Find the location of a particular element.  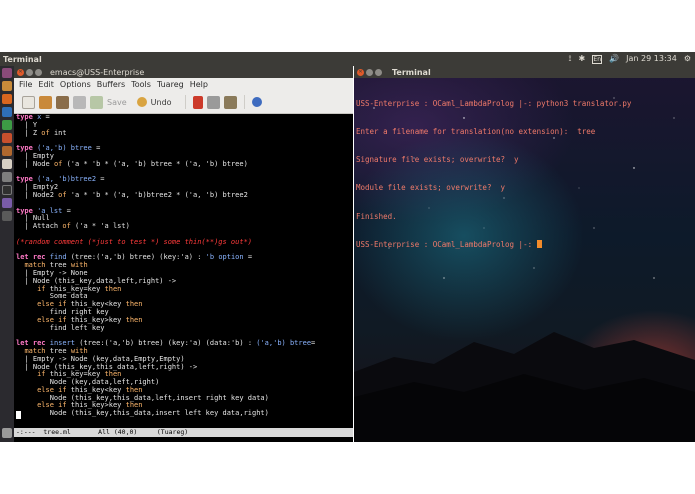

code-line: type ('a,'b) btree = is located at coordinates (58, 148).